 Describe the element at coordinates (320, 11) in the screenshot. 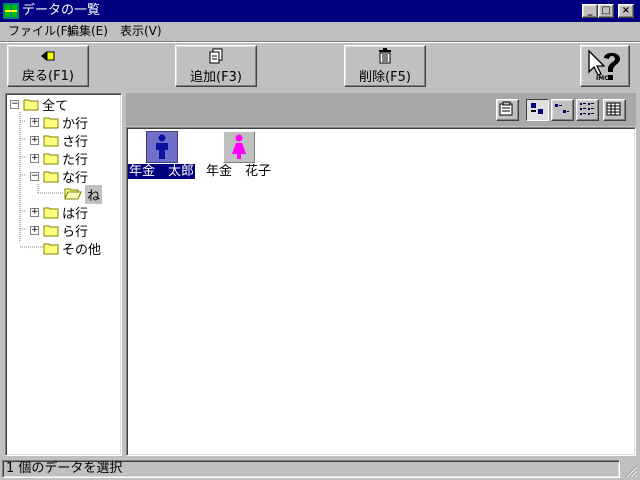

I see `title-bar: データの一覧 _ □ ×` at that location.